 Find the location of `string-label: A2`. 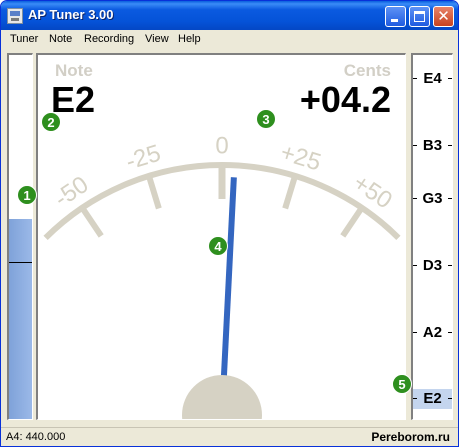

string-label: A2 is located at coordinates (432, 332).